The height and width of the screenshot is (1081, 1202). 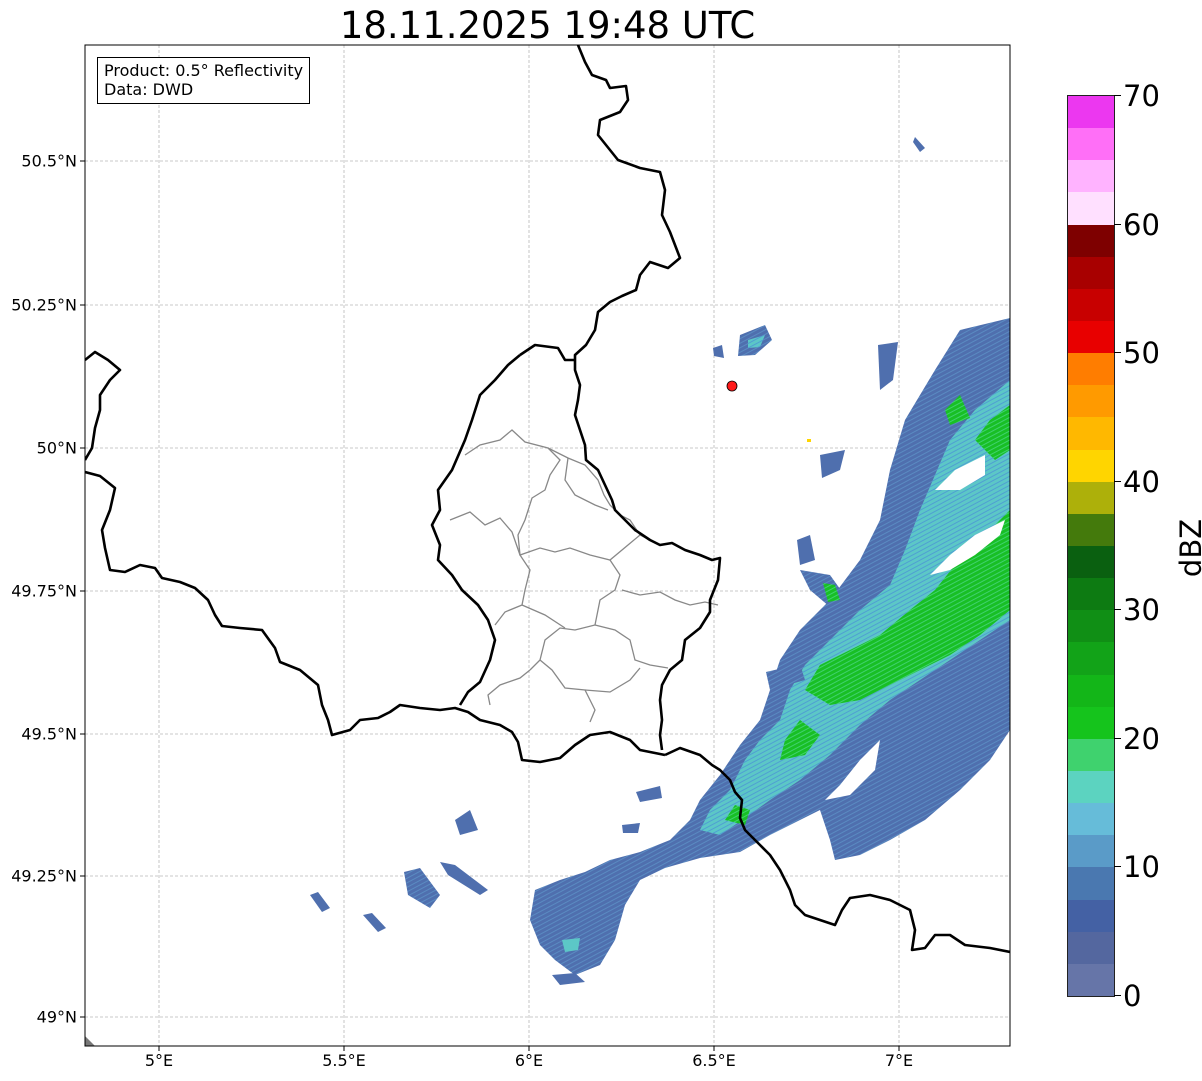 I want to click on lon-label: 6.5°E, so click(x=714, y=1060).